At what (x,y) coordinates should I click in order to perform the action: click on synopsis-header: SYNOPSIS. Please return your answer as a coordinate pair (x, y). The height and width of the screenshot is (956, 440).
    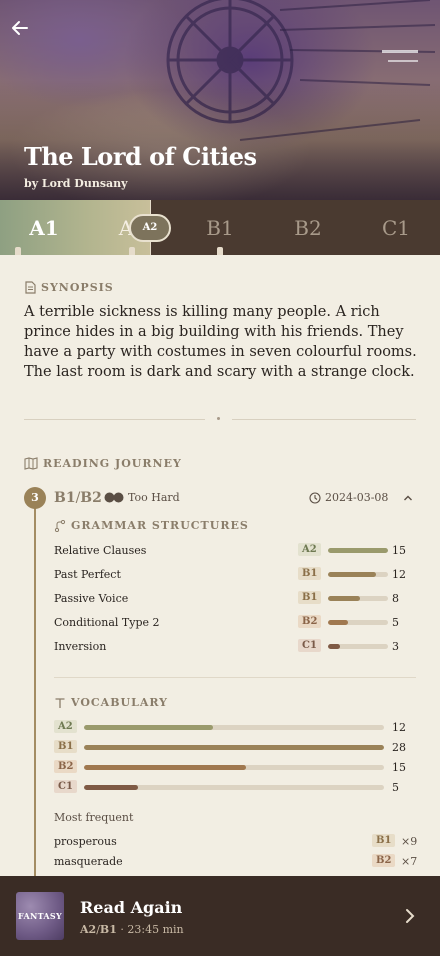
    Looking at the image, I should click on (69, 287).